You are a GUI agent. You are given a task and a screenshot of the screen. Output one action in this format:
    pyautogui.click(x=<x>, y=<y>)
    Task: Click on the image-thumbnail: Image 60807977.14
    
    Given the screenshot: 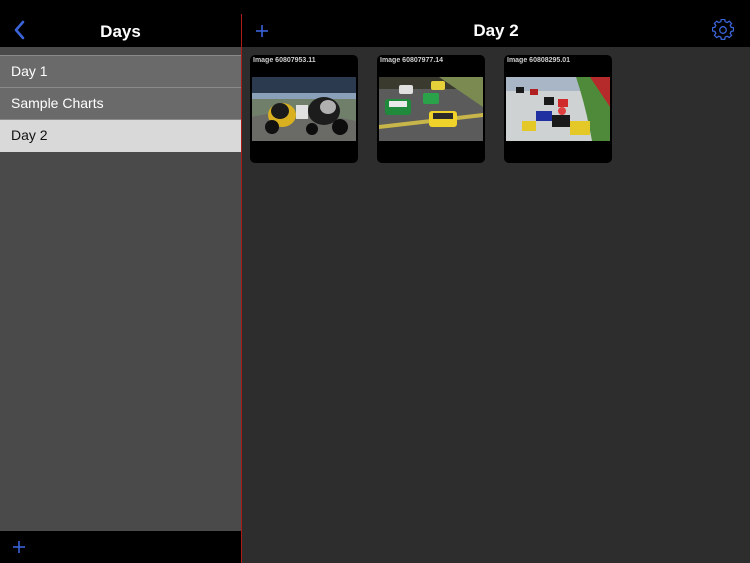 What is the action you would take?
    pyautogui.click(x=431, y=109)
    